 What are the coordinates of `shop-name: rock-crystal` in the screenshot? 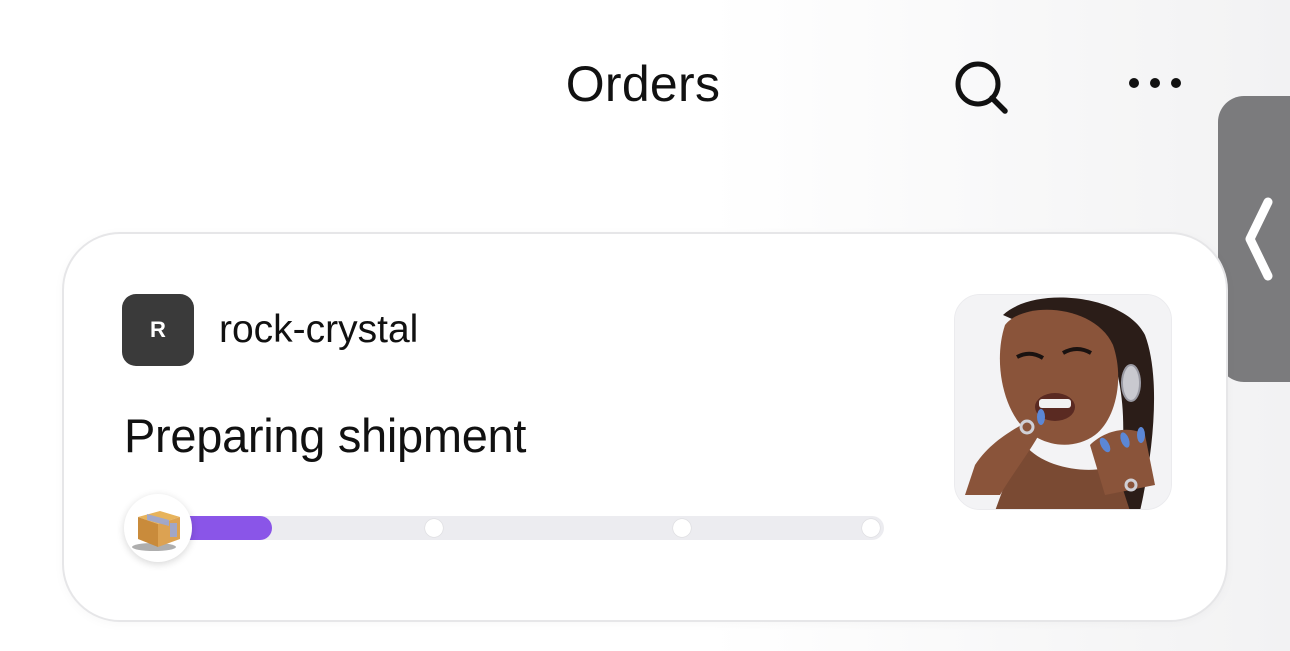 It's located at (318, 330).